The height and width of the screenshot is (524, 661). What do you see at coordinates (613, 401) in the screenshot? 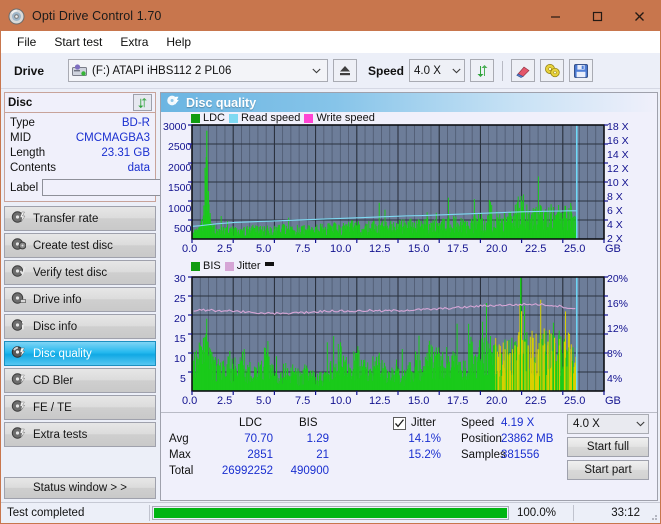
I see `x-axis-unit: GB` at bounding box center [613, 401].